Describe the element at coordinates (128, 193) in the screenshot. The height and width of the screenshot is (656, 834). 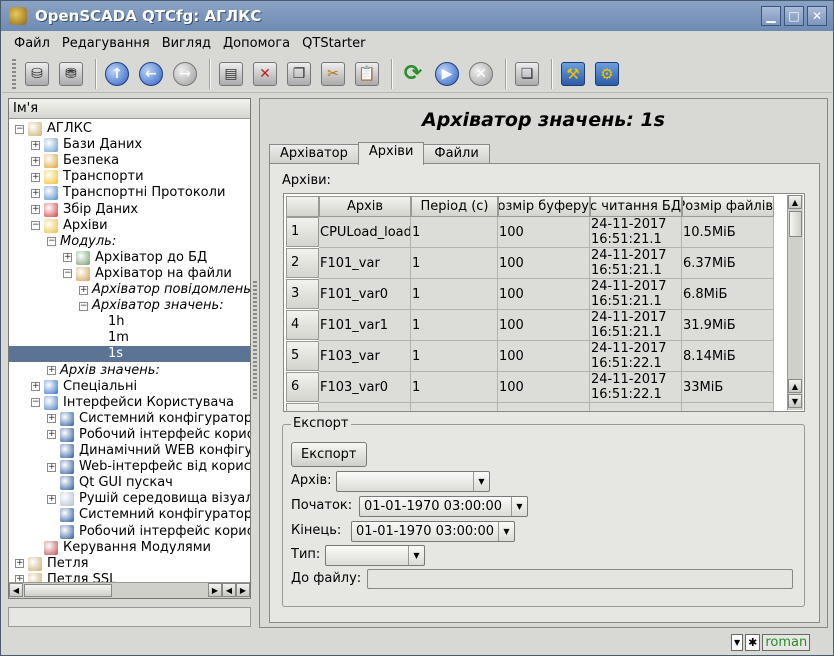
I see `tree-node: + Транспортні Протоколи` at that location.